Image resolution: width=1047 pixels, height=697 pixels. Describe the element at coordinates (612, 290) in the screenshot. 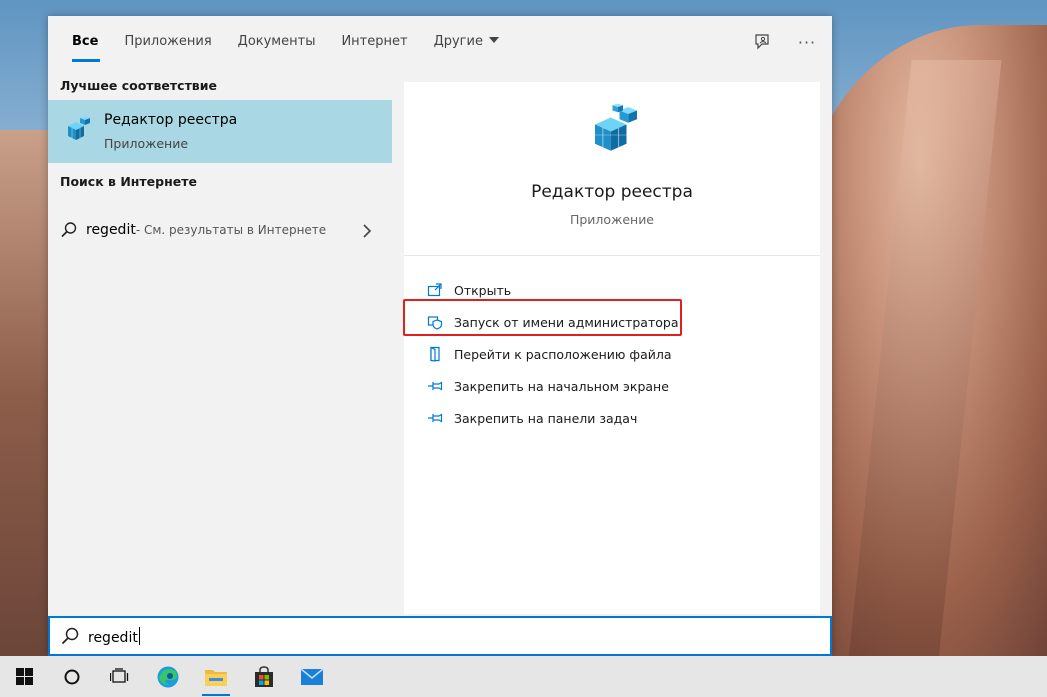

I see `action-open: Открыть` at that location.